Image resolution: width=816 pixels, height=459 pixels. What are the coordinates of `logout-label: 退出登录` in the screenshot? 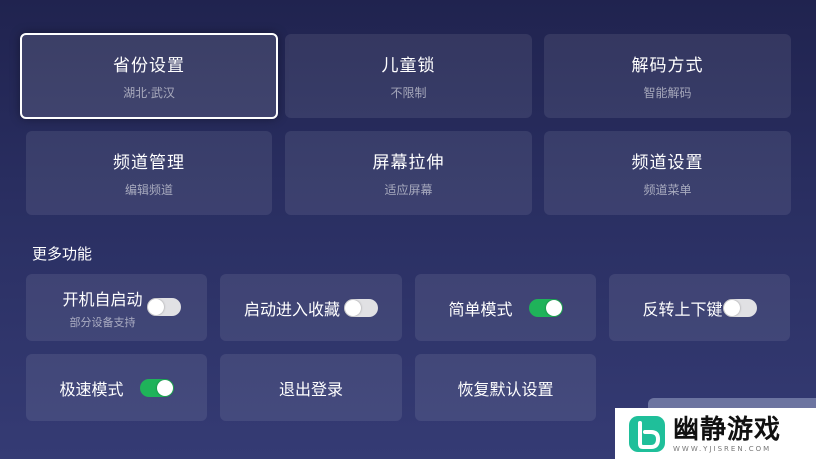 It's located at (310, 389).